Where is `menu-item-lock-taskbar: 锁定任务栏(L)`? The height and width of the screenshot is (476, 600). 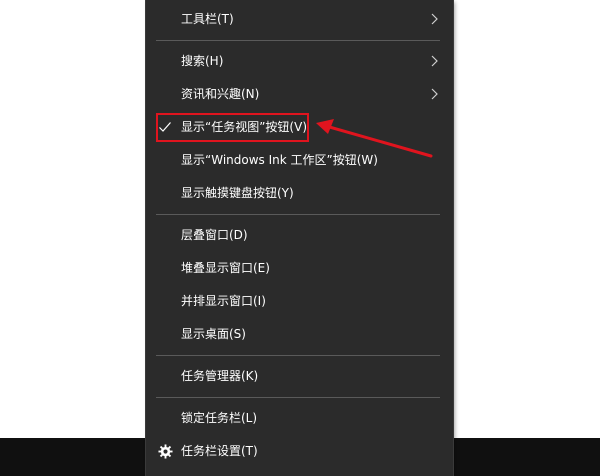
menu-item-lock-taskbar: 锁定任务栏(L) is located at coordinates (299, 418).